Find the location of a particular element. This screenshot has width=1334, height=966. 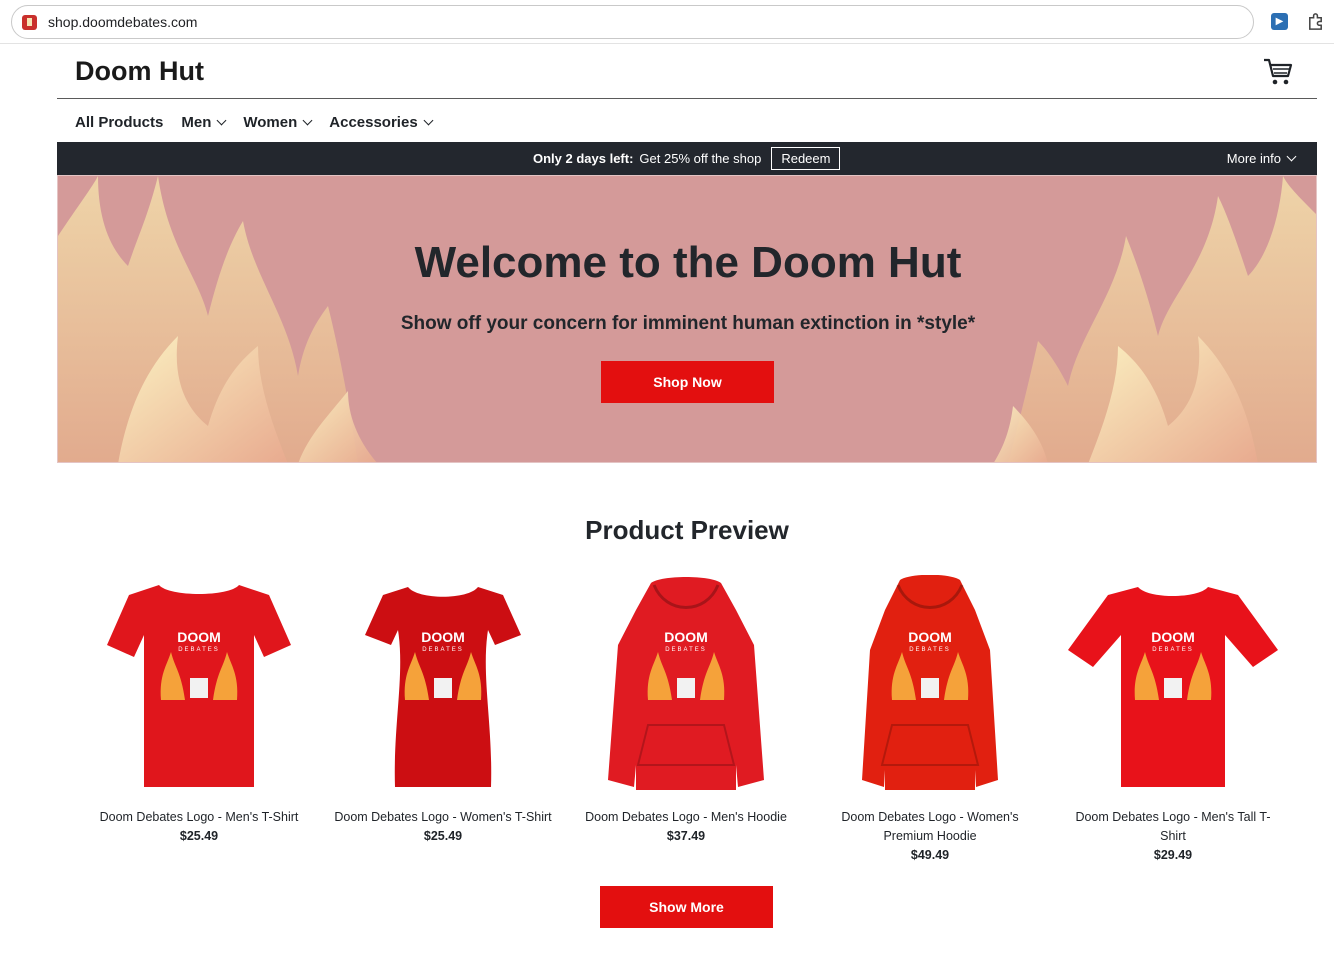

nav-item-label: Women is located at coordinates (270, 122).